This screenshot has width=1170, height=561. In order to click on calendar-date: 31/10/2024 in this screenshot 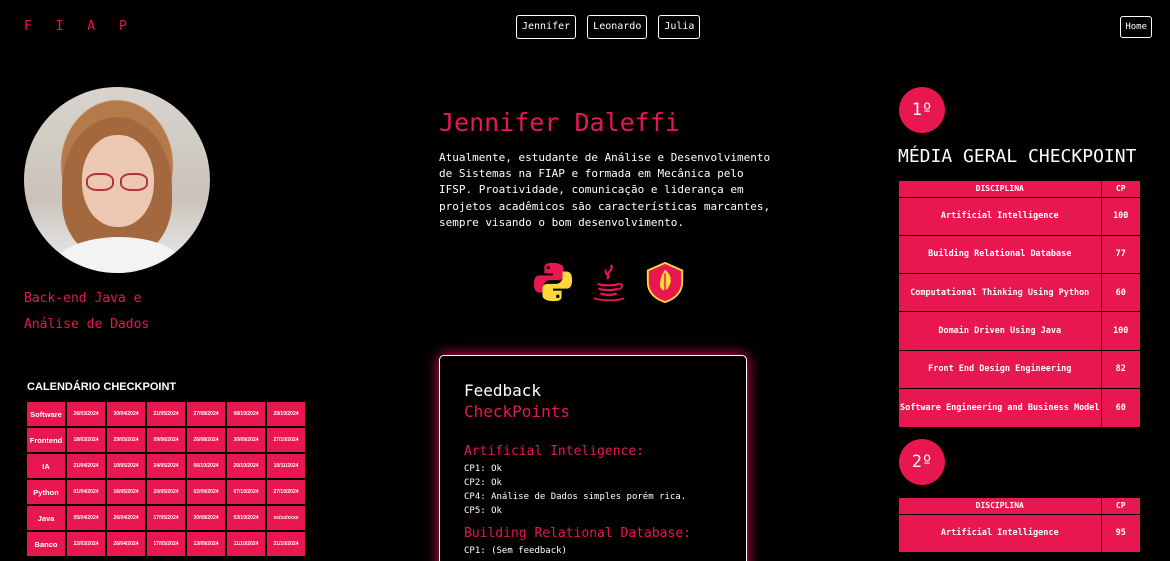, I will do `click(286, 544)`.